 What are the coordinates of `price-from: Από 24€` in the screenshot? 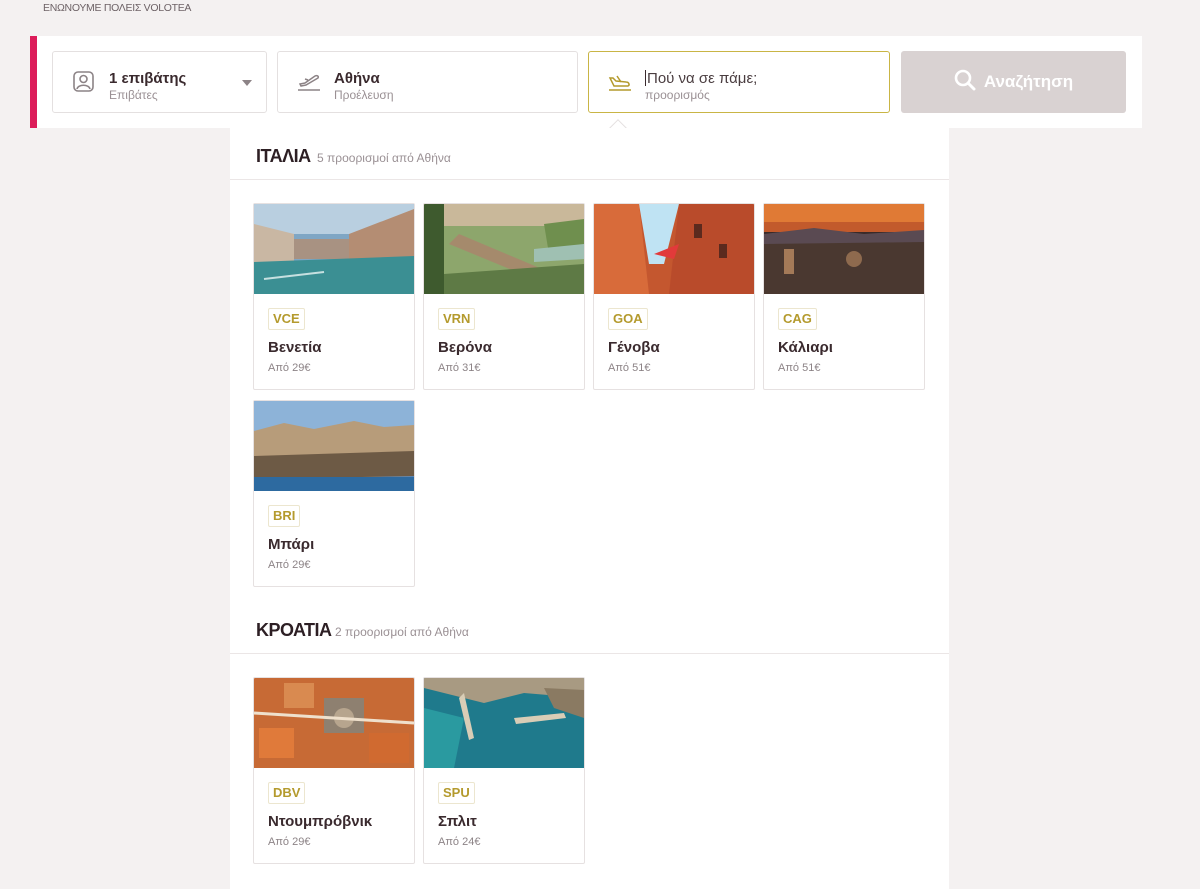 It's located at (459, 842).